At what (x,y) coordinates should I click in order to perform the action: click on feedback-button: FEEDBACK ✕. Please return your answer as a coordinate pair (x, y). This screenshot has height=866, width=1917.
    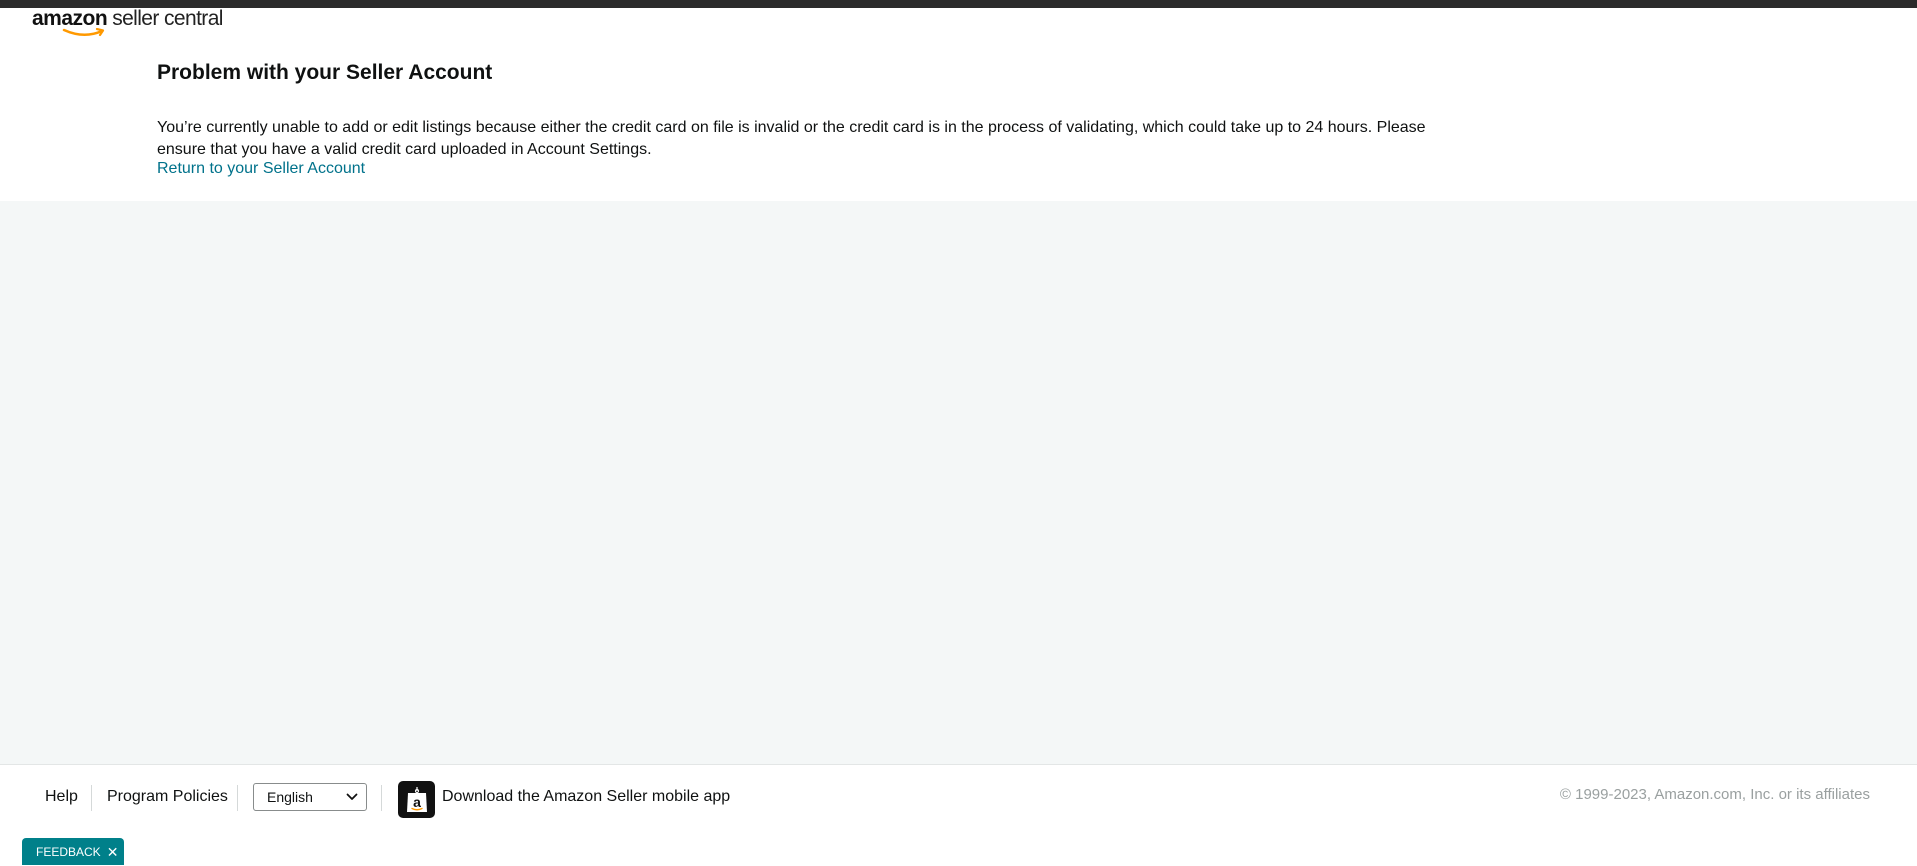
    Looking at the image, I should click on (73, 851).